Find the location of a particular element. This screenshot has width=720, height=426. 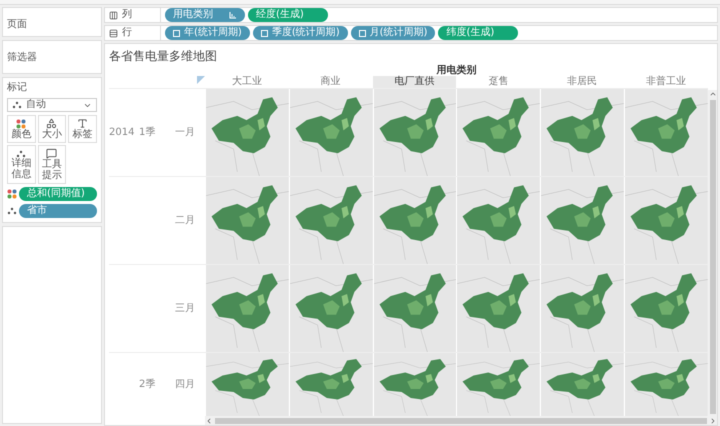

mark-property-button: 详细信息 is located at coordinates (21, 164).